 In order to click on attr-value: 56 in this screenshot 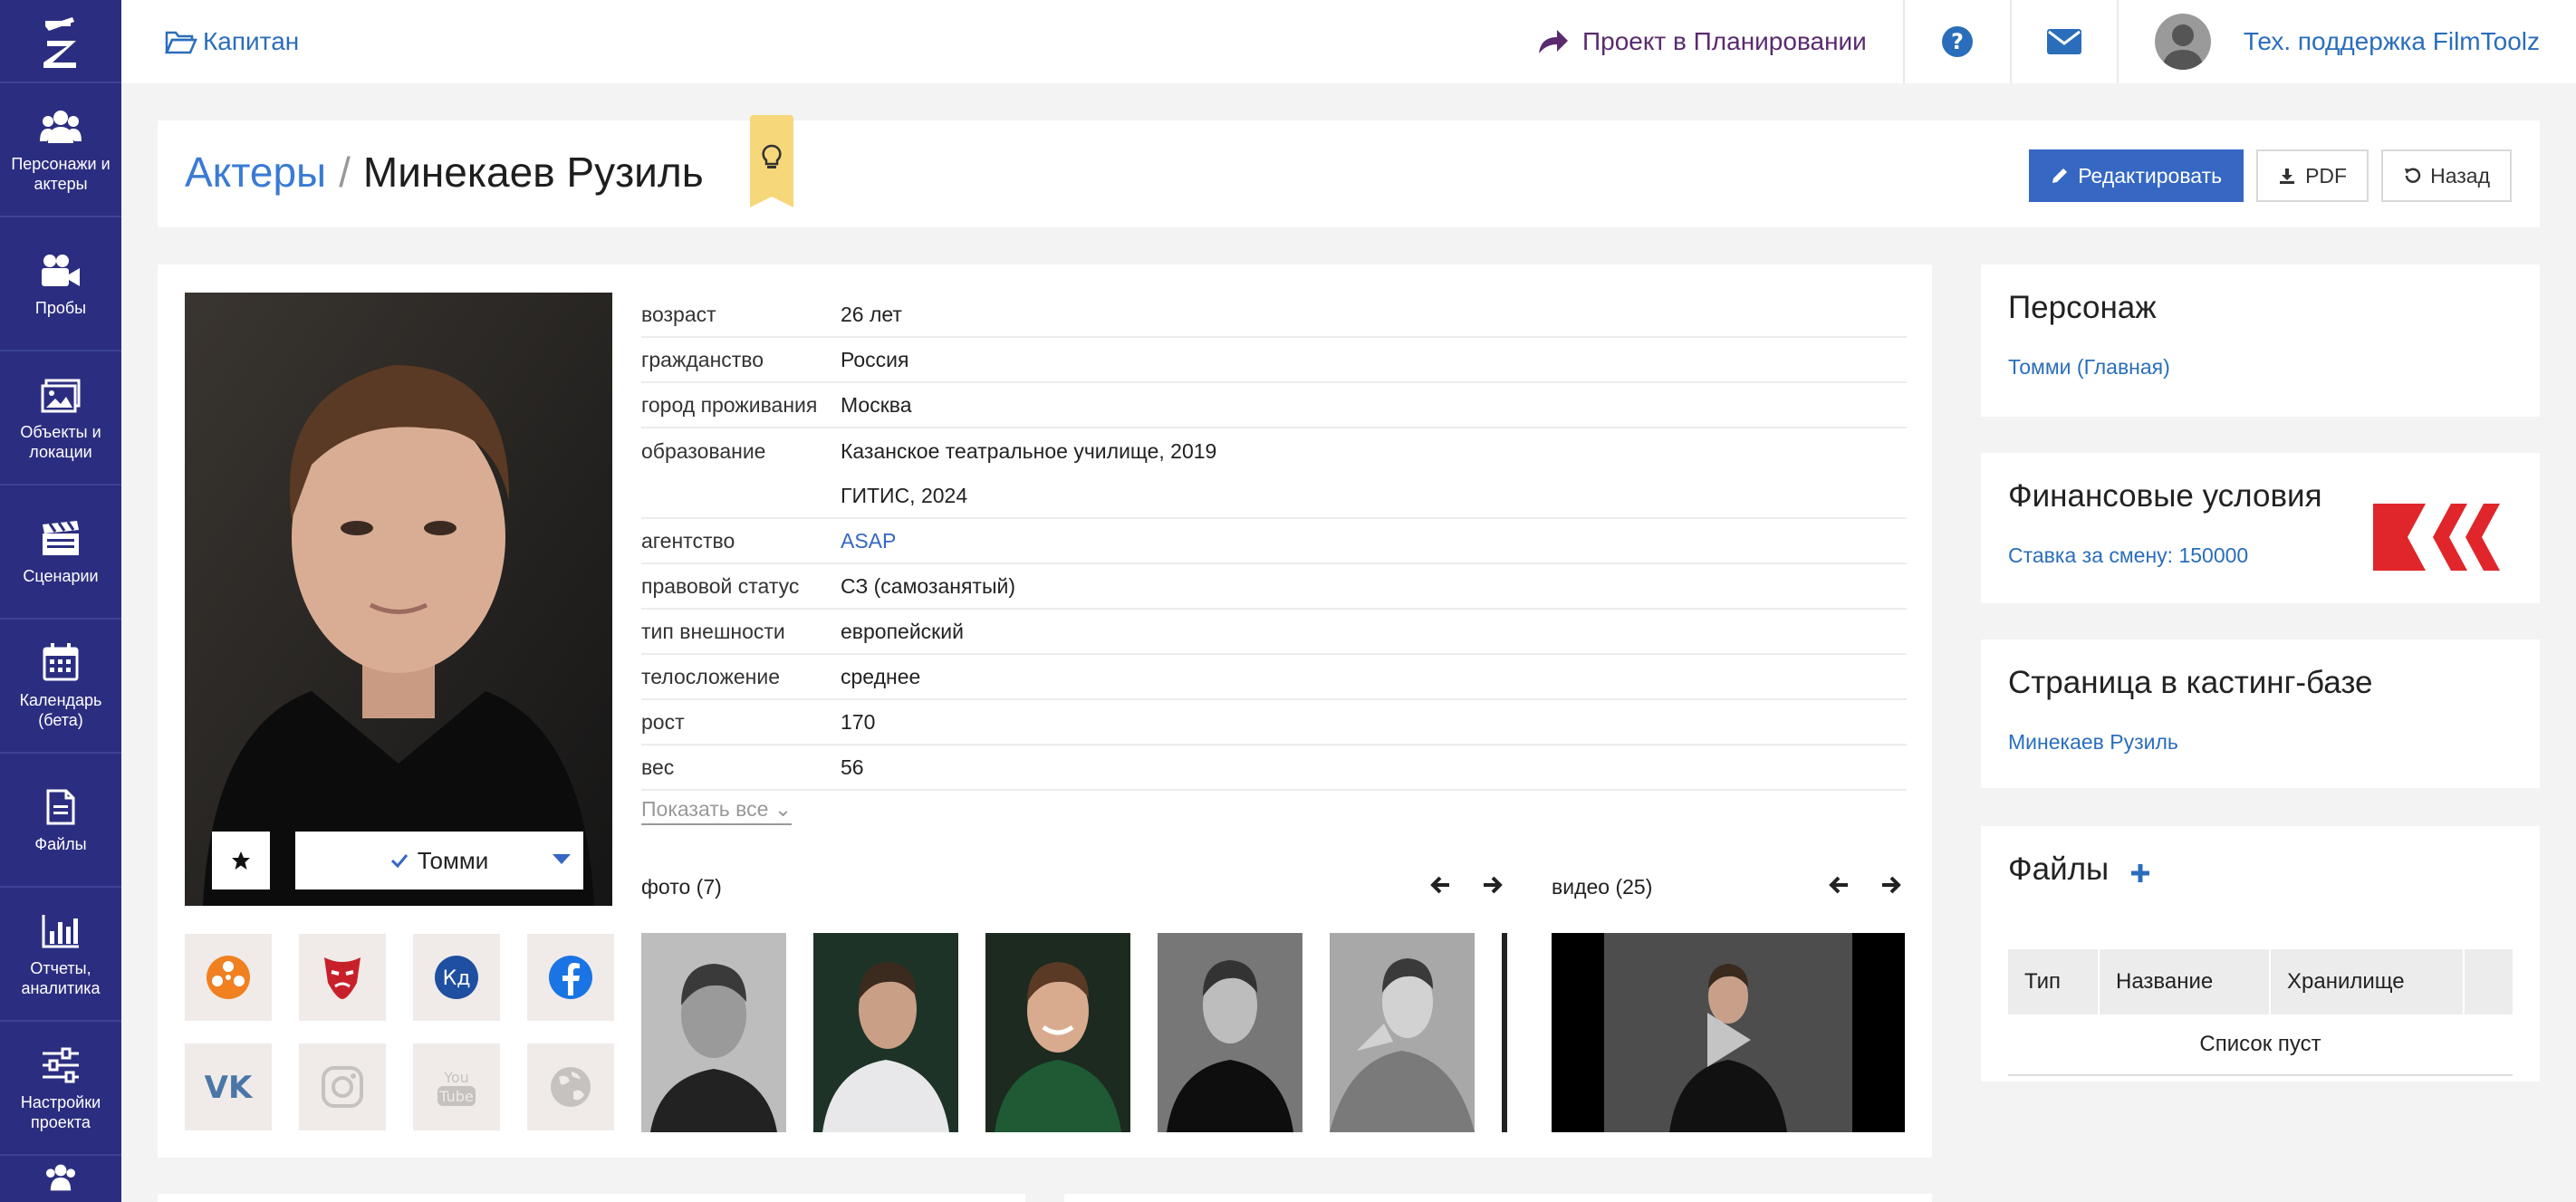, I will do `click(852, 767)`.